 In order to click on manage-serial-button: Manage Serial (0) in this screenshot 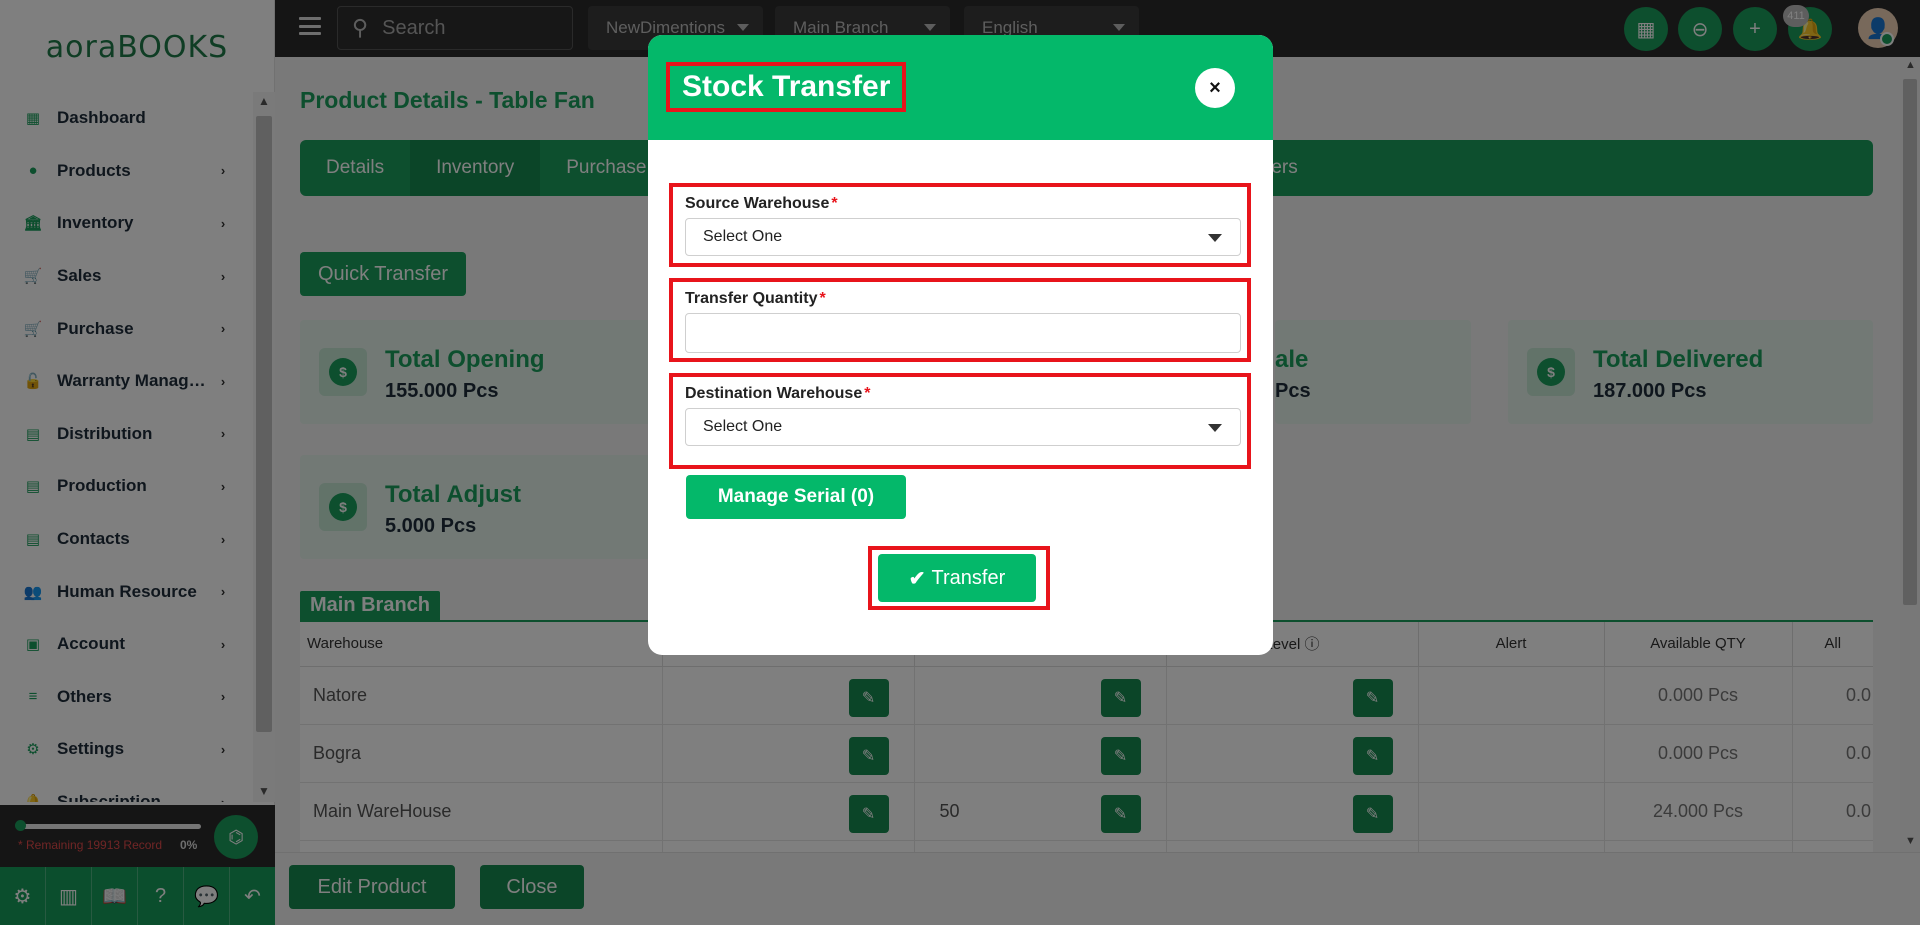, I will do `click(796, 497)`.